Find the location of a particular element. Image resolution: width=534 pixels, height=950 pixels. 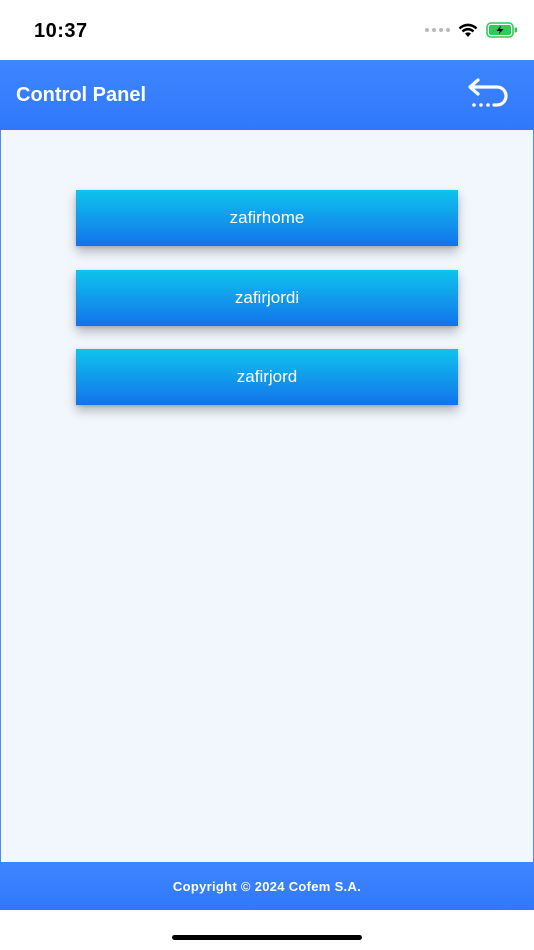

wifi-icon is located at coordinates (468, 30).